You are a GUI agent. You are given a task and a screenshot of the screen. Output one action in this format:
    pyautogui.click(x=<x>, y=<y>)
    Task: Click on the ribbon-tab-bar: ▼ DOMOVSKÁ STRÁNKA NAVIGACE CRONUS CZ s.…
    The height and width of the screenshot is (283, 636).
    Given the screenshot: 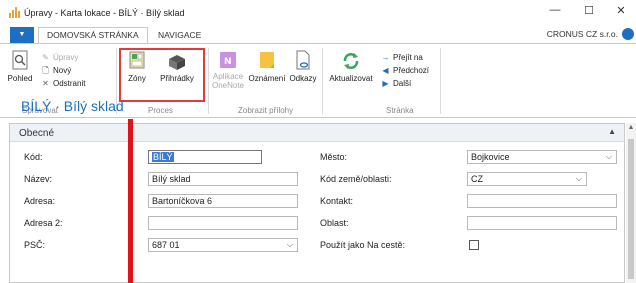 What is the action you would take?
    pyautogui.click(x=318, y=35)
    